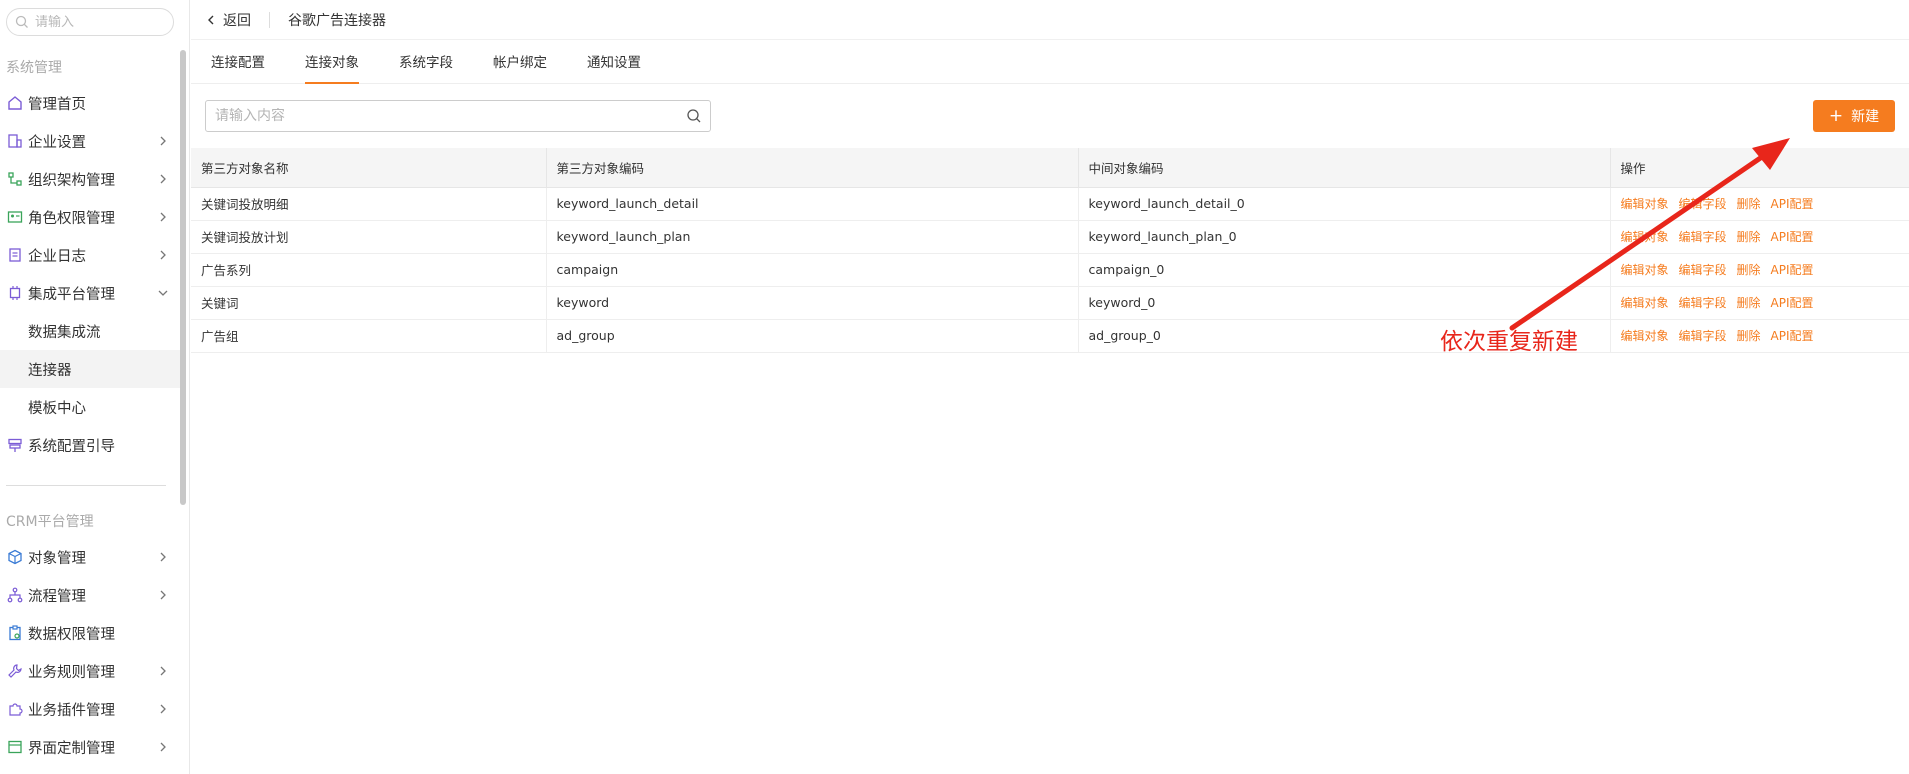 This screenshot has width=1909, height=774. I want to click on tab-account-binding: 帐户绑定, so click(520, 67).